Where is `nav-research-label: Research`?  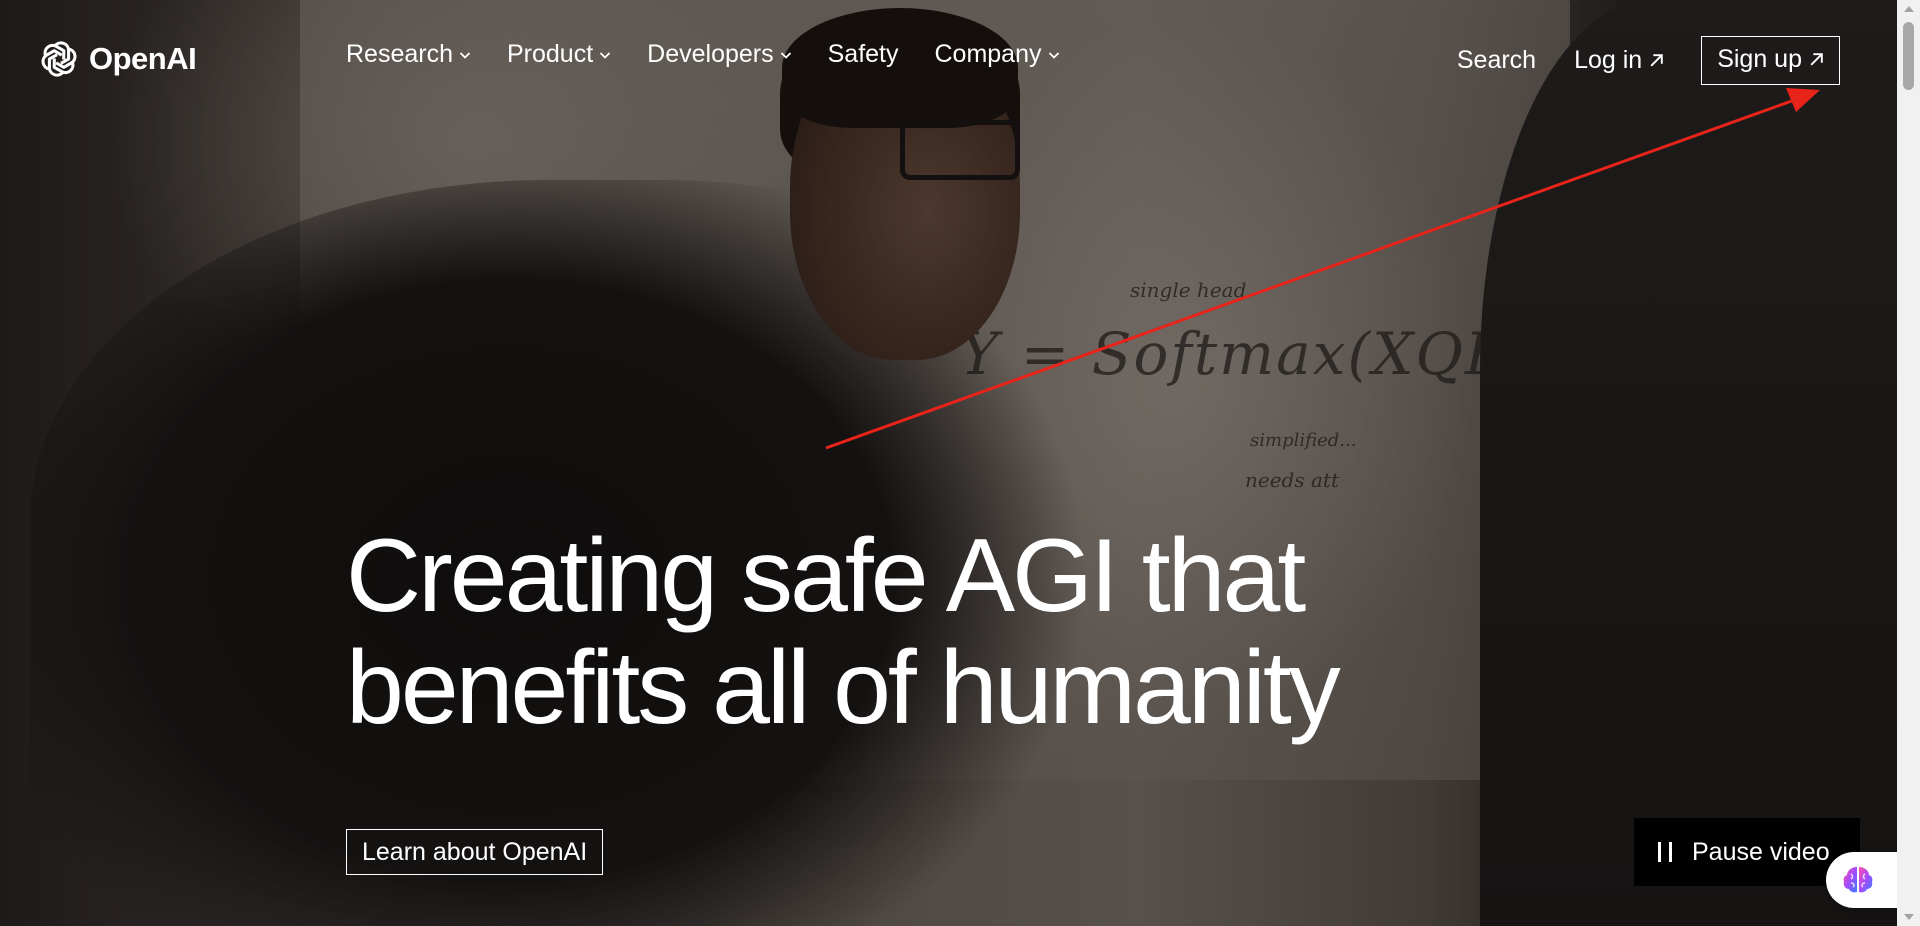
nav-research-label: Research is located at coordinates (399, 54).